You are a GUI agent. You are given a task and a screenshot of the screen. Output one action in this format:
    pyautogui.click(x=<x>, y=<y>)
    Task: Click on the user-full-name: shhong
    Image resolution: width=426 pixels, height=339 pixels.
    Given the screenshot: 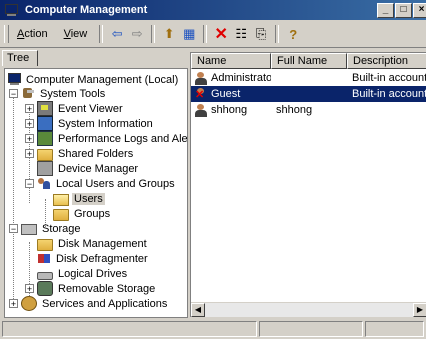 What is the action you would take?
    pyautogui.click(x=294, y=110)
    